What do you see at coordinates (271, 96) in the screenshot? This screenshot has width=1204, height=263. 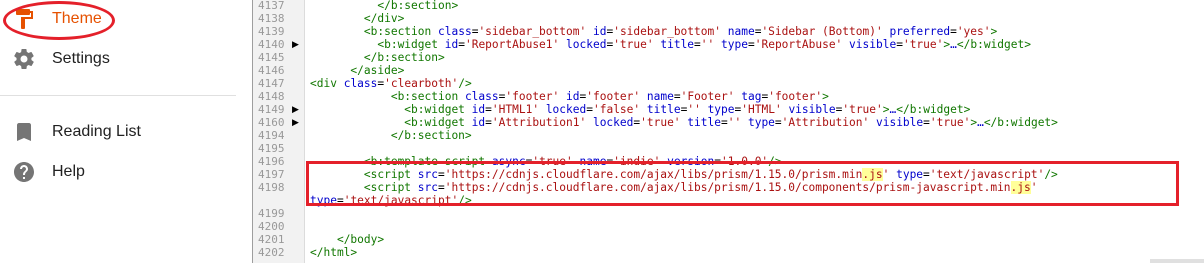 I see `line-number: 4148` at bounding box center [271, 96].